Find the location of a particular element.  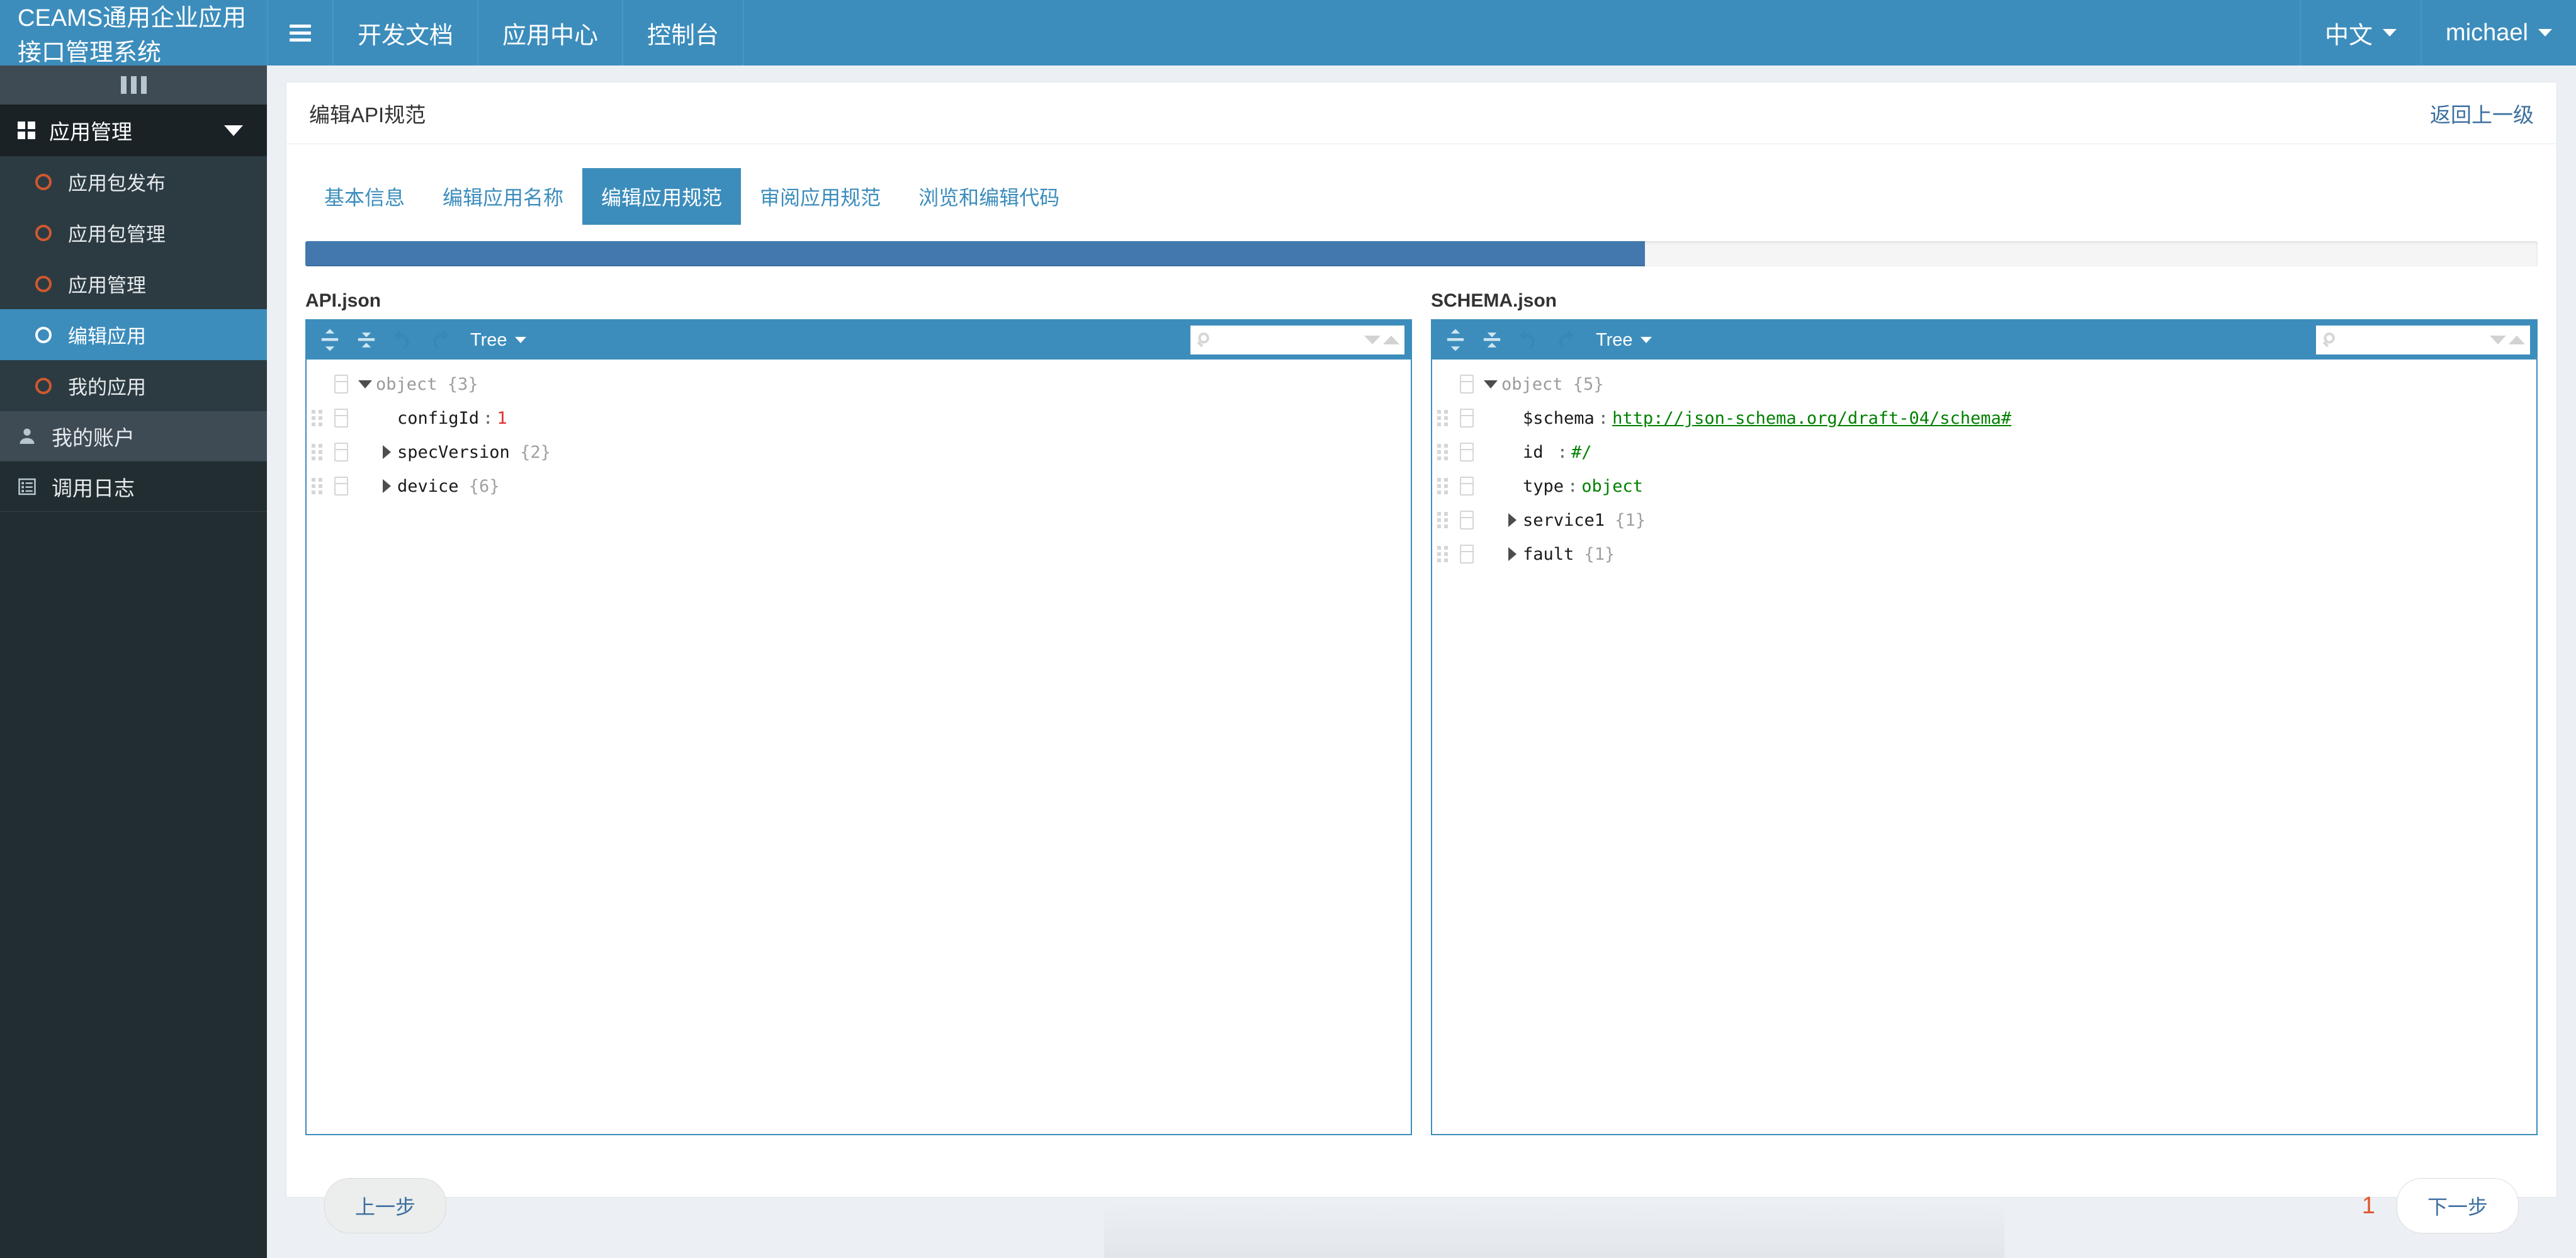

sidebar-item-label: 应用包发布 is located at coordinates (117, 184).